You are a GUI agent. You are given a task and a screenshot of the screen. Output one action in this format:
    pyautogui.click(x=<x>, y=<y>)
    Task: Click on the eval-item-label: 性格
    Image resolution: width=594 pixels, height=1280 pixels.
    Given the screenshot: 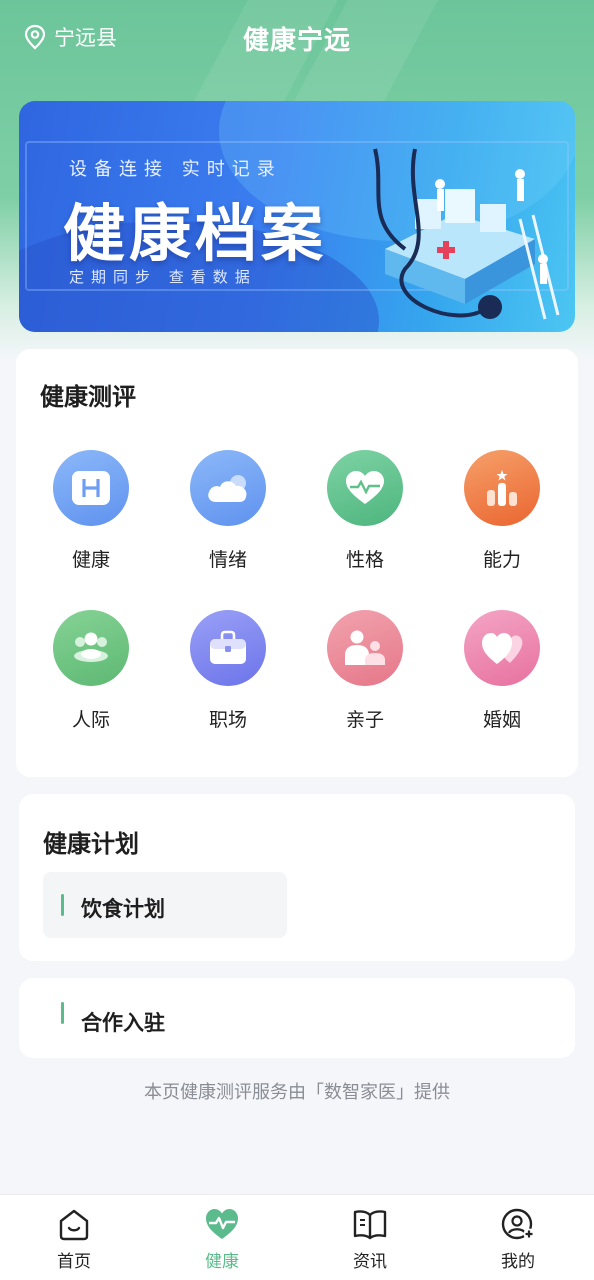 What is the action you would take?
    pyautogui.click(x=364, y=560)
    